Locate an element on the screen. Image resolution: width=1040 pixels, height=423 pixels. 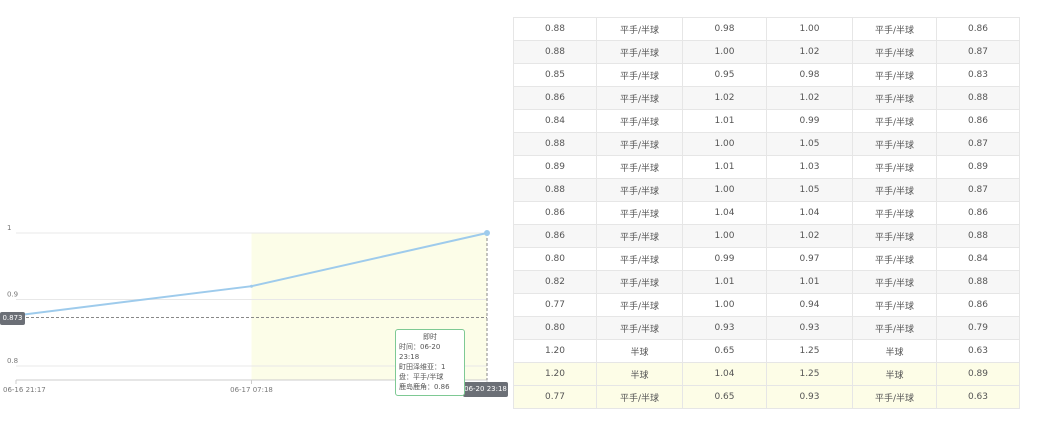
table-row: 0.77 平手/半球 1.00 0.94 平手/半球 0.86 is located at coordinates (766, 305).